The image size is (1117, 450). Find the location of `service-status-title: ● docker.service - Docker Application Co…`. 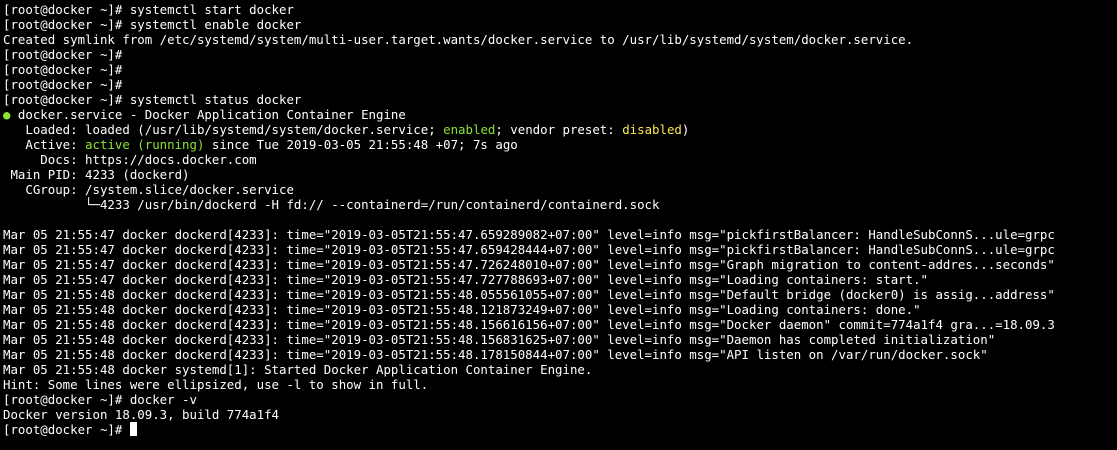

service-status-title: ● docker.service - Docker Application Co… is located at coordinates (560, 114).